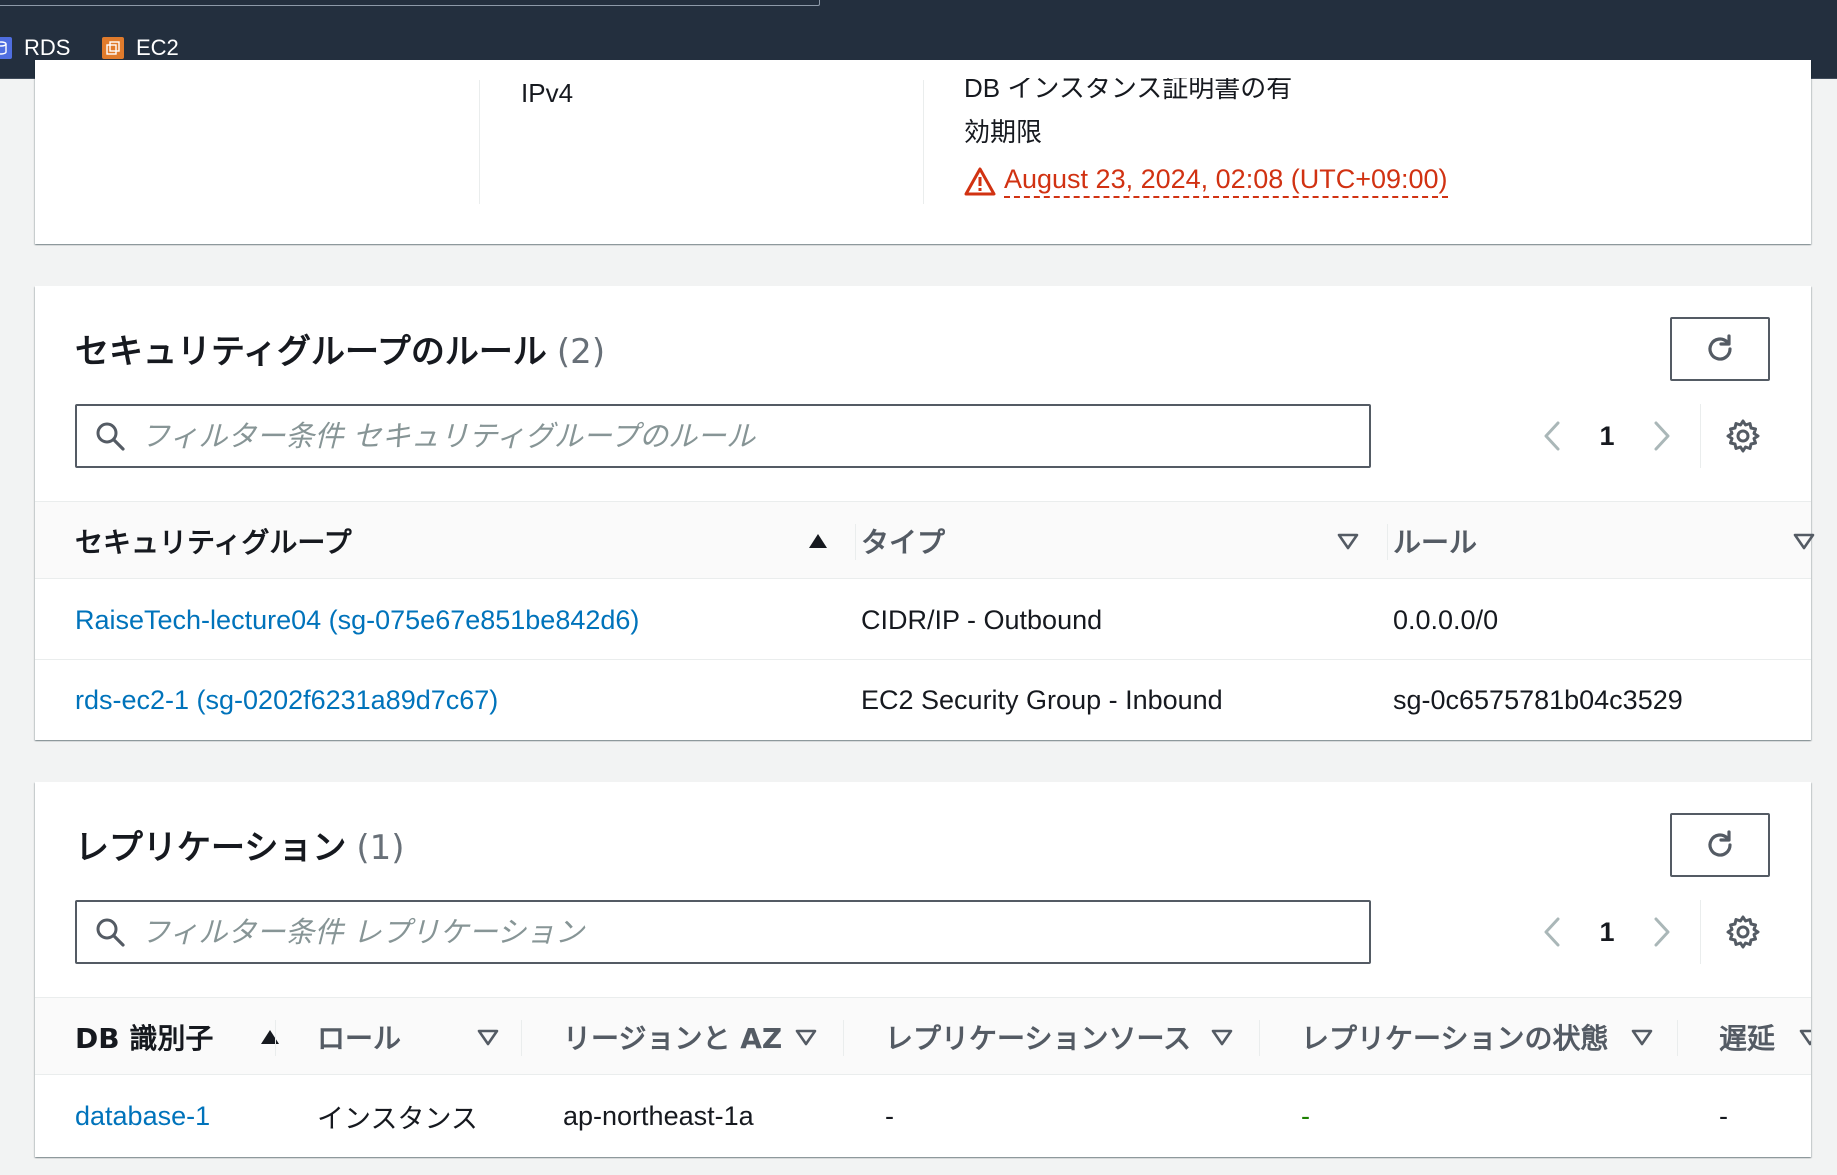 This screenshot has width=1837, height=1175. I want to click on cert-expiry-label-line1: DB インスタンス証明書の有, so click(1128, 88).